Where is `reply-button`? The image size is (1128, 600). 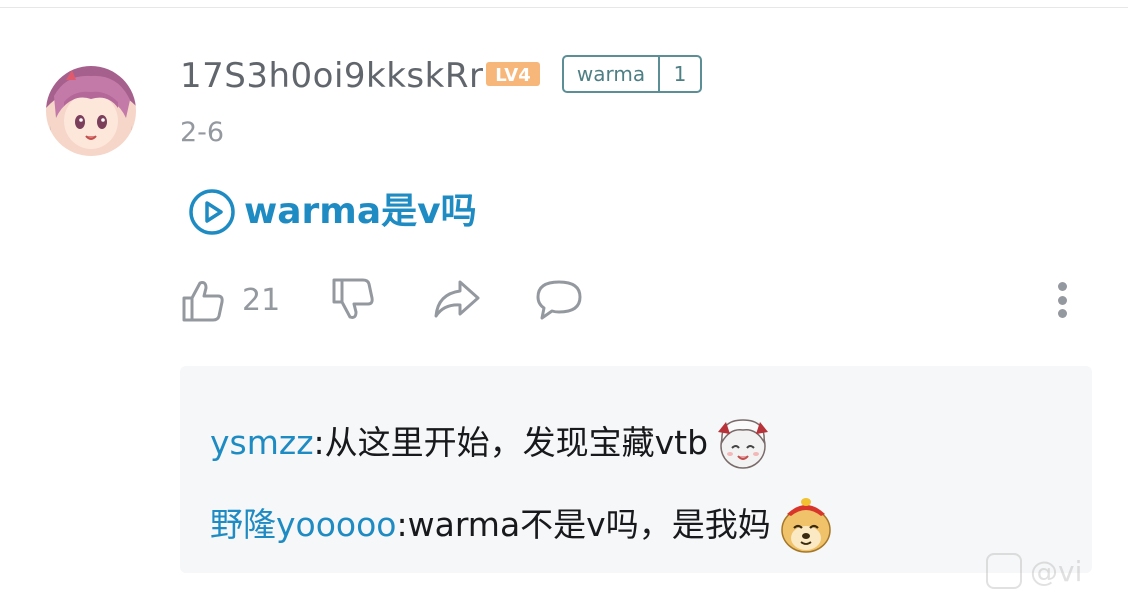
reply-button is located at coordinates (559, 299).